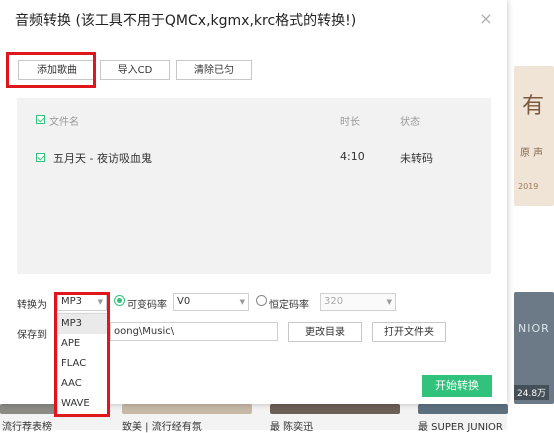  Describe the element at coordinates (184, 301) in the screenshot. I see `vbr-select-value: V0` at that location.